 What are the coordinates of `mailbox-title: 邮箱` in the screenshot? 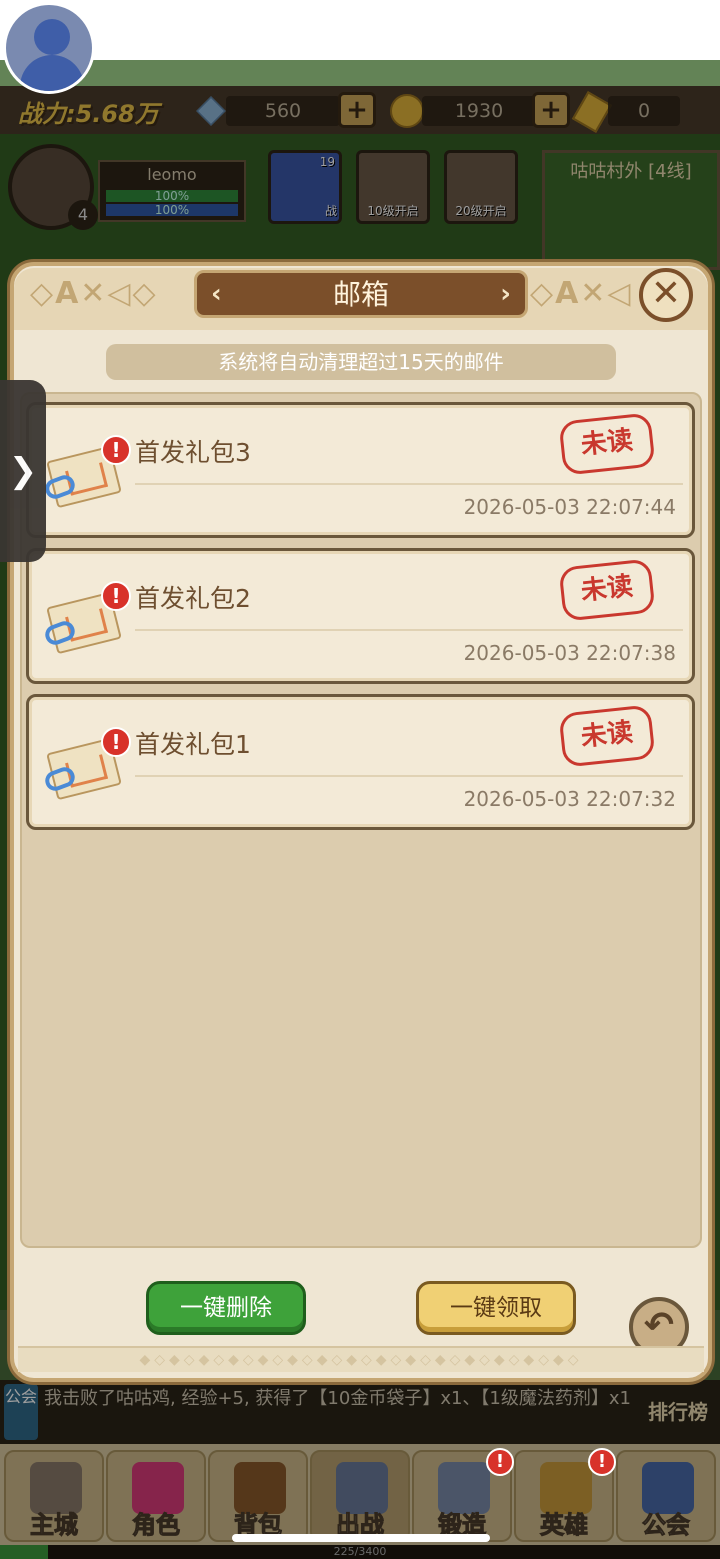 It's located at (360, 294).